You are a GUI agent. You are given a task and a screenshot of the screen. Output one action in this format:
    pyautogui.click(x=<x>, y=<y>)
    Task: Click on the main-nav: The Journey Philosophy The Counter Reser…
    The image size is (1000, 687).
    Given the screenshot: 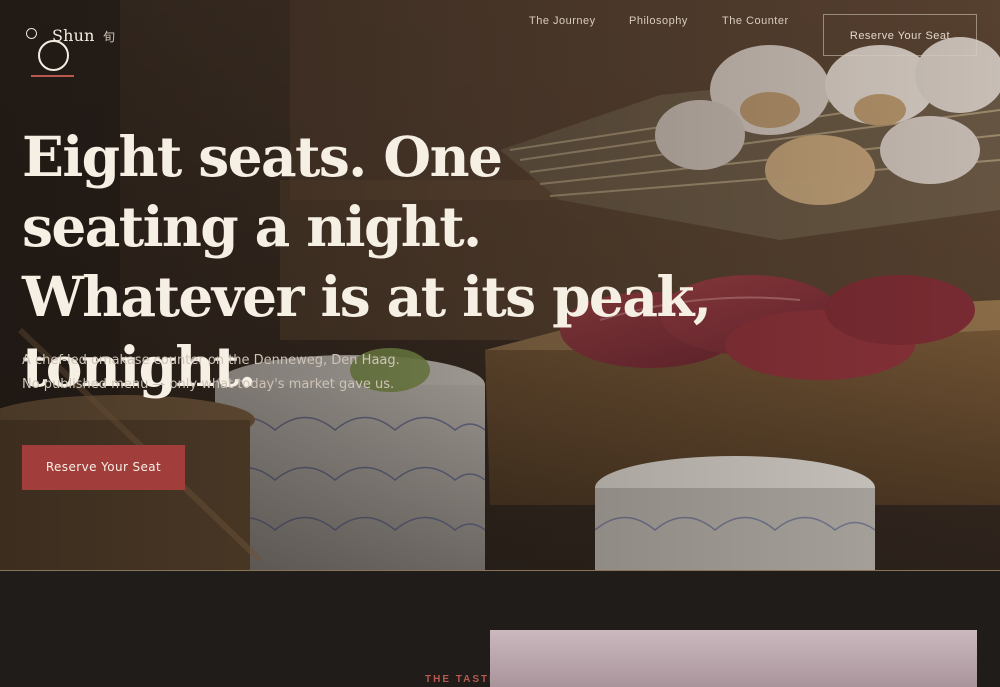 What is the action you would take?
    pyautogui.click(x=500, y=35)
    